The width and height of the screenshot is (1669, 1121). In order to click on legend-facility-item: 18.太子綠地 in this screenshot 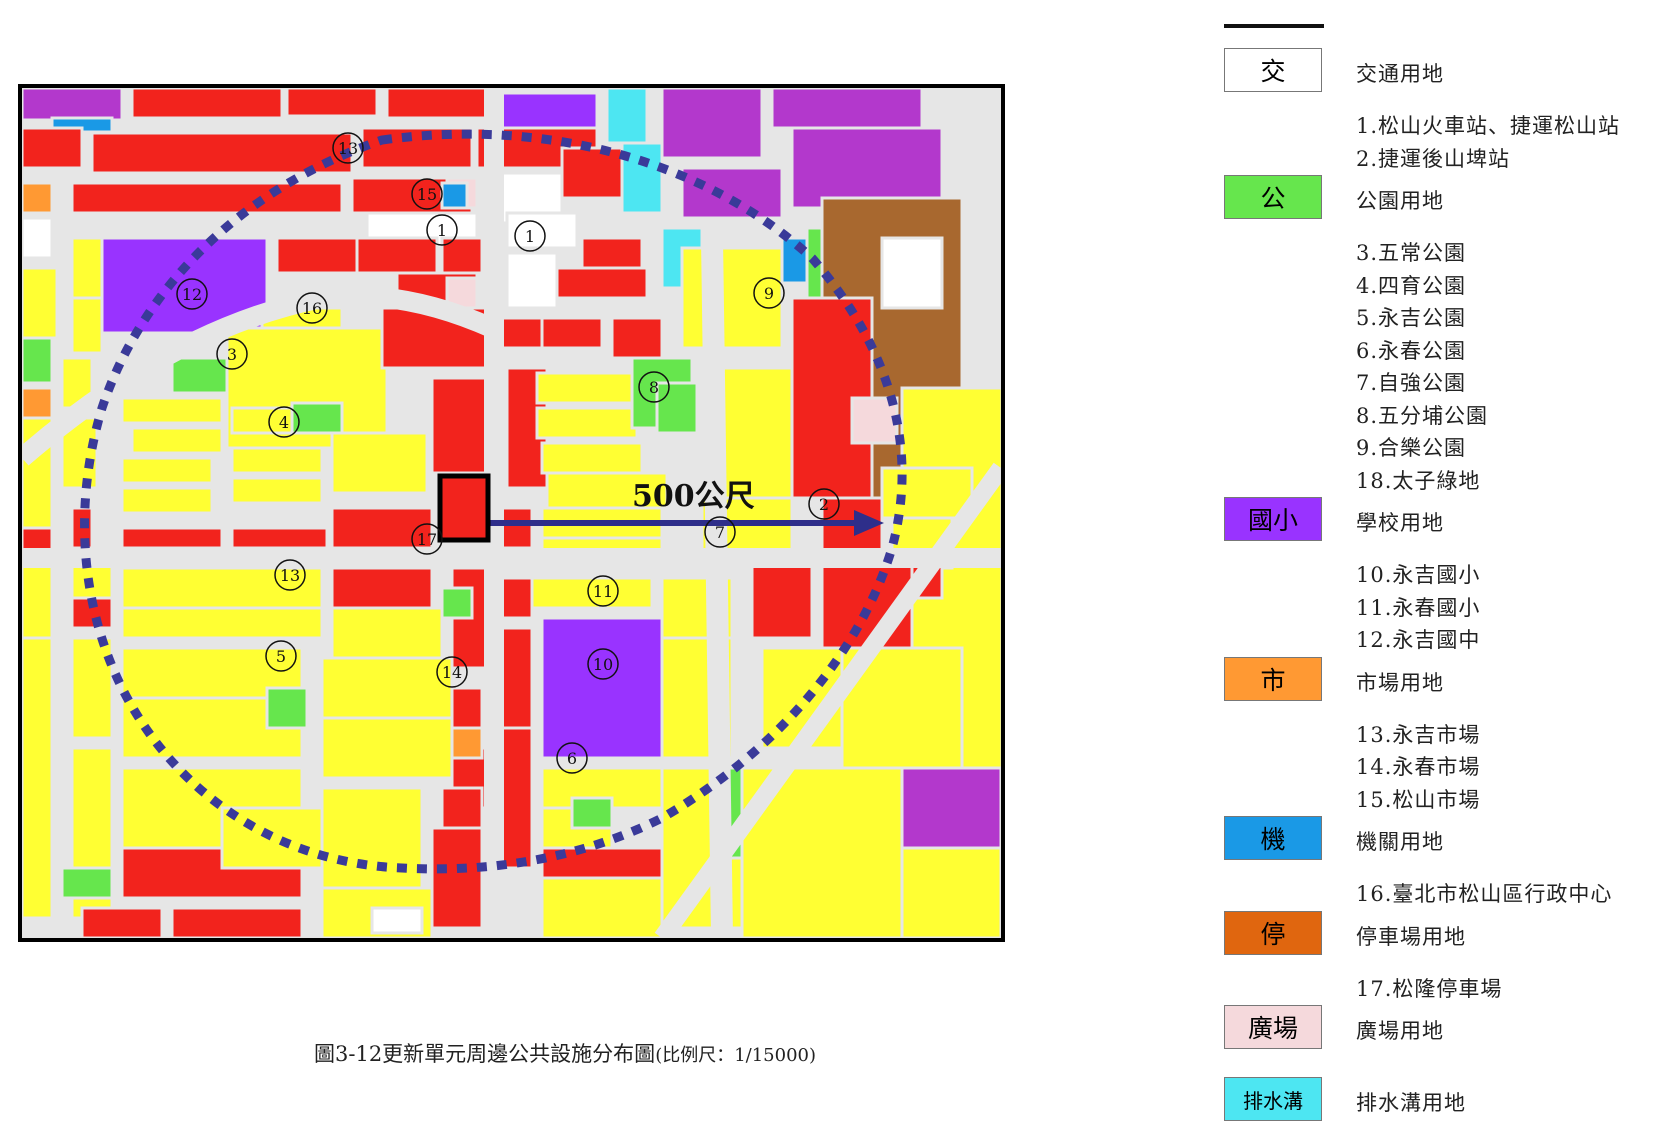, I will do `click(1418, 480)`.